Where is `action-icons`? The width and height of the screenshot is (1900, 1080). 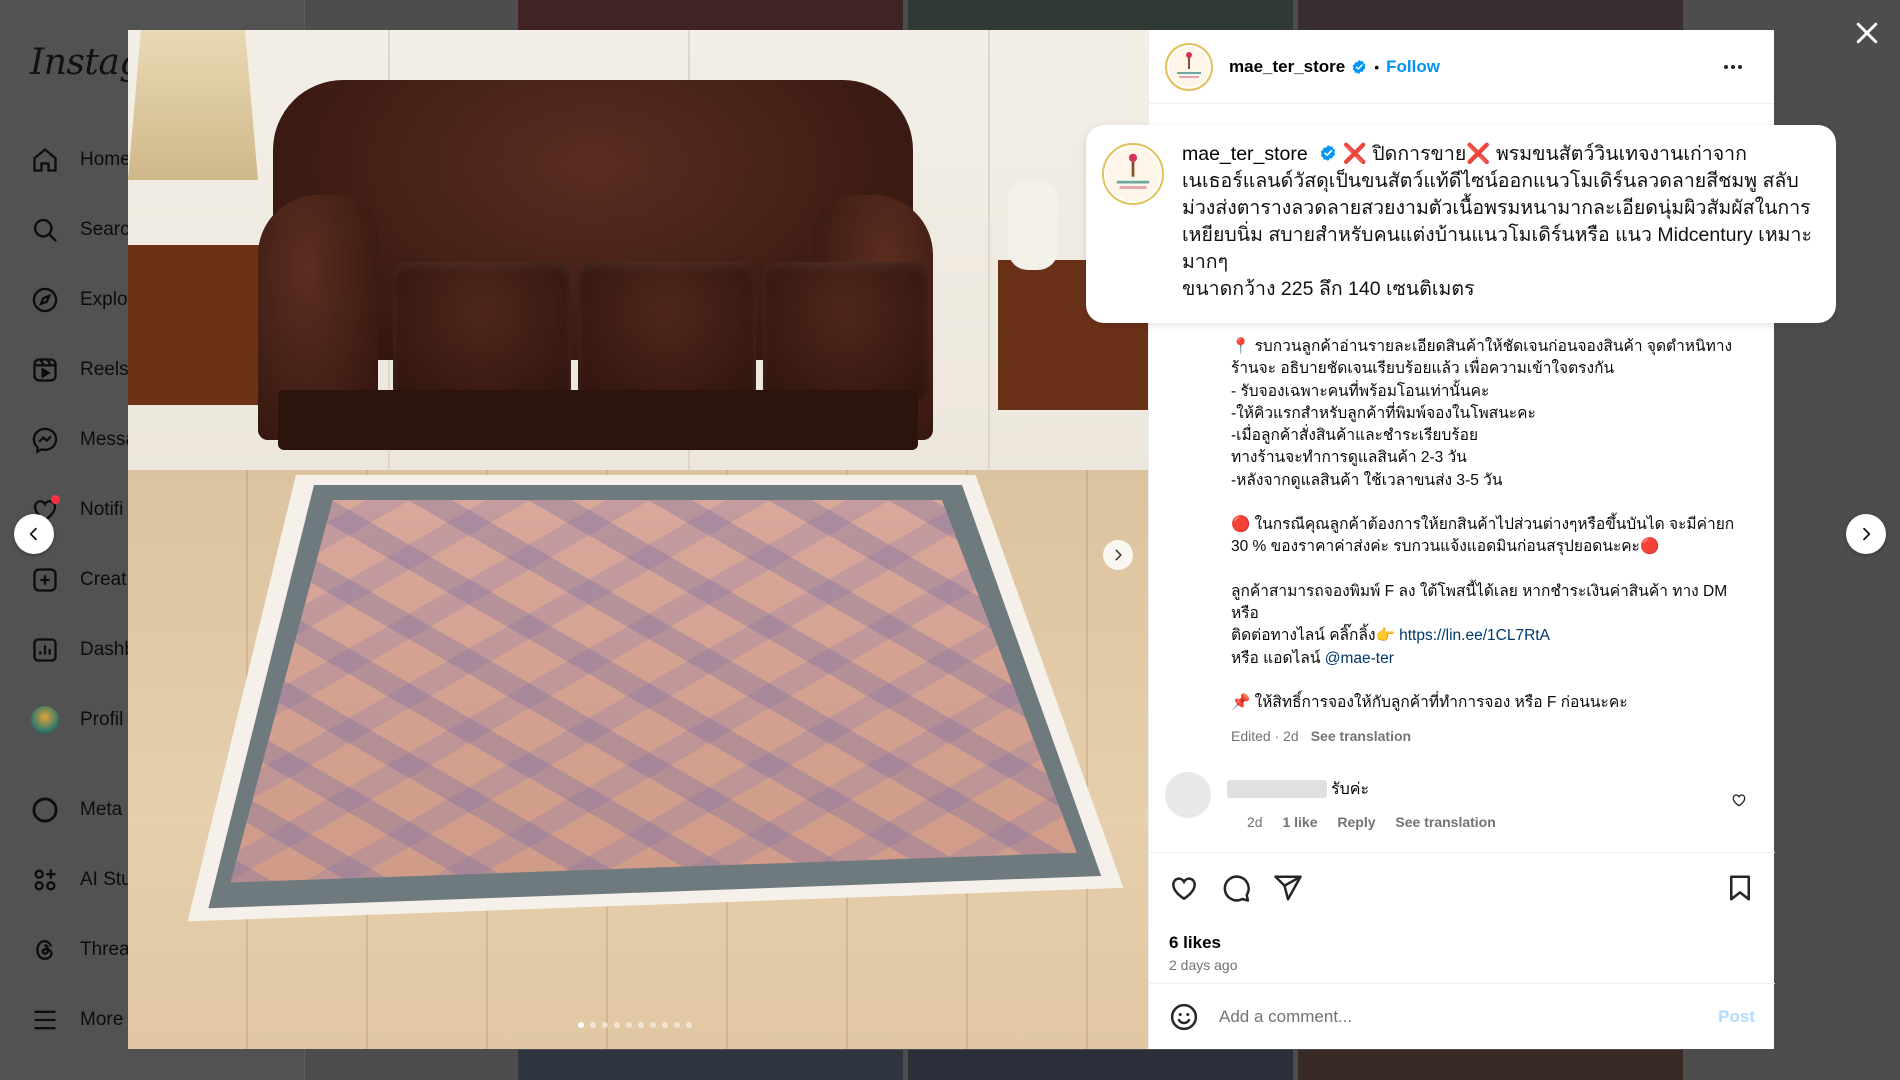
action-icons is located at coordinates (1236, 888).